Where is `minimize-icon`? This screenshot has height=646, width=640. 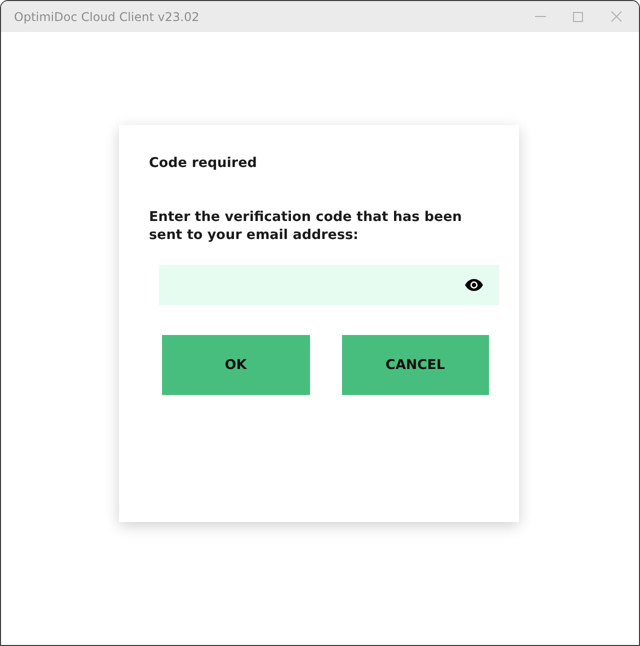
minimize-icon is located at coordinates (540, 16).